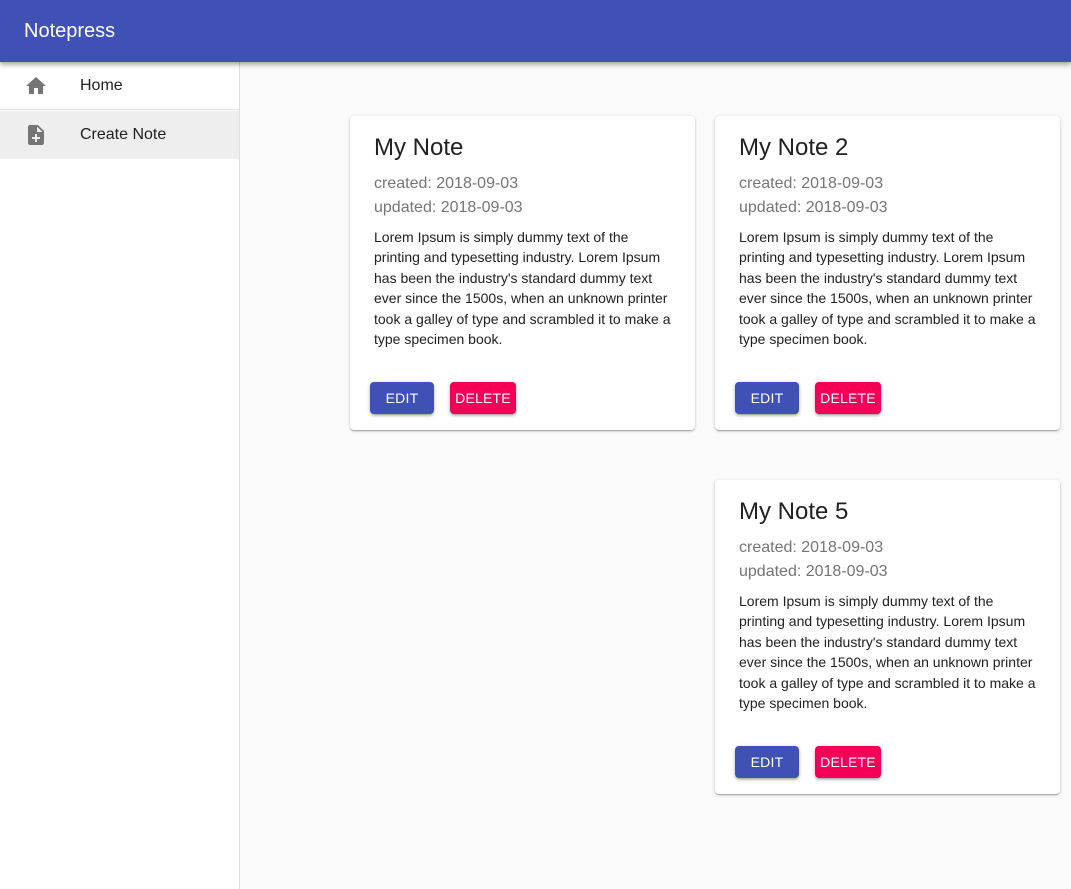  Describe the element at coordinates (36, 86) in the screenshot. I see `home-icon` at that location.